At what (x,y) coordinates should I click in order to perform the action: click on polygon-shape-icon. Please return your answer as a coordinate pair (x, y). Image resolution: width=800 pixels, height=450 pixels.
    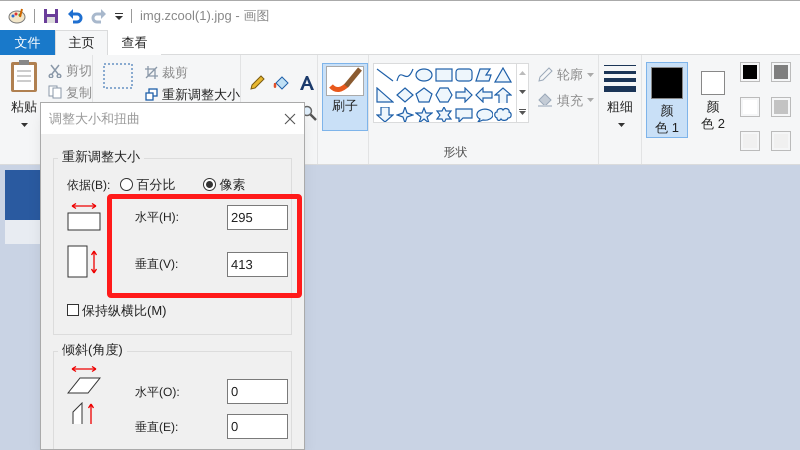
    Looking at the image, I should click on (483, 75).